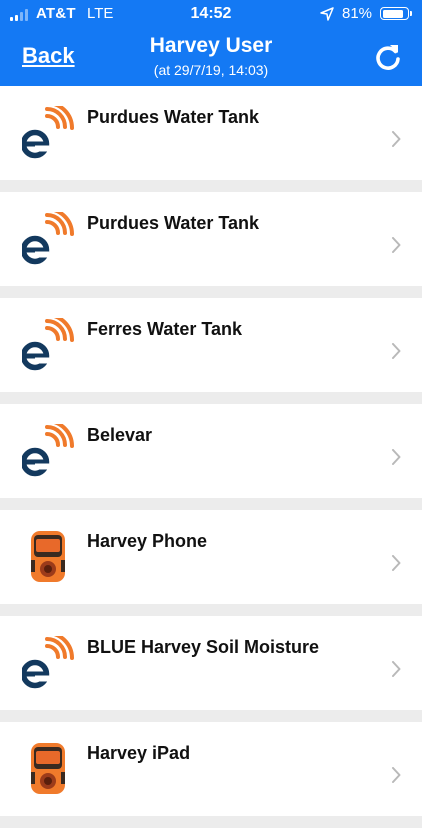 This screenshot has width=422, height=828. What do you see at coordinates (120, 435) in the screenshot?
I see `device-name: Belevar` at bounding box center [120, 435].